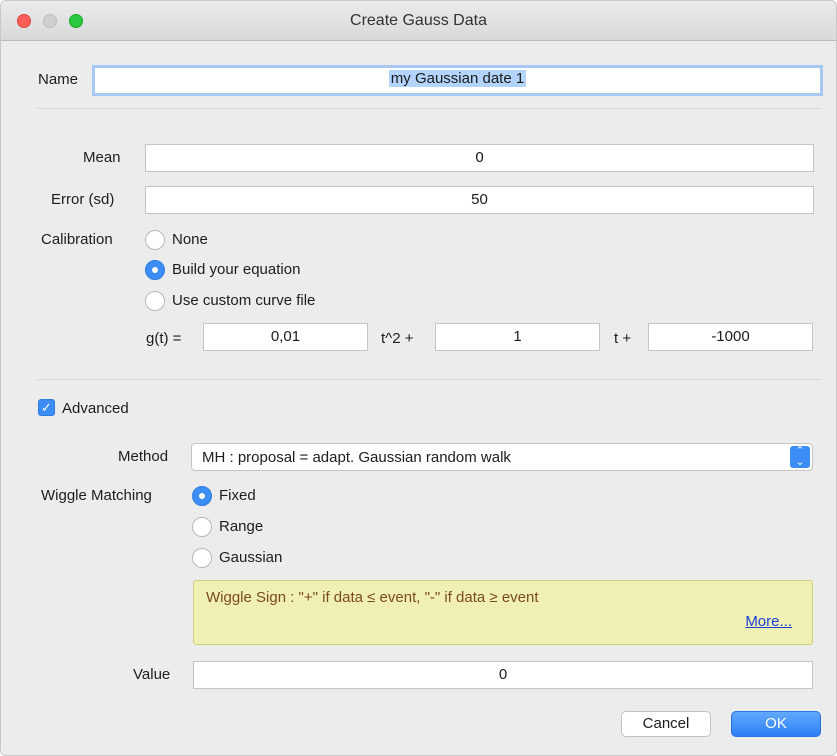 The width and height of the screenshot is (837, 756). I want to click on calibration-label: Calibration, so click(77, 239).